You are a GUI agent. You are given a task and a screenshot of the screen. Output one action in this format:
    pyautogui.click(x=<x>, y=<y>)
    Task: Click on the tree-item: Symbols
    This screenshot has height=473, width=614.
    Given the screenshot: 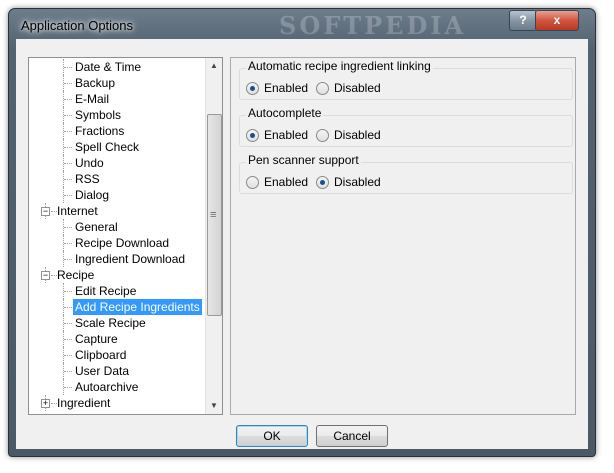 What is the action you would take?
    pyautogui.click(x=117, y=115)
    